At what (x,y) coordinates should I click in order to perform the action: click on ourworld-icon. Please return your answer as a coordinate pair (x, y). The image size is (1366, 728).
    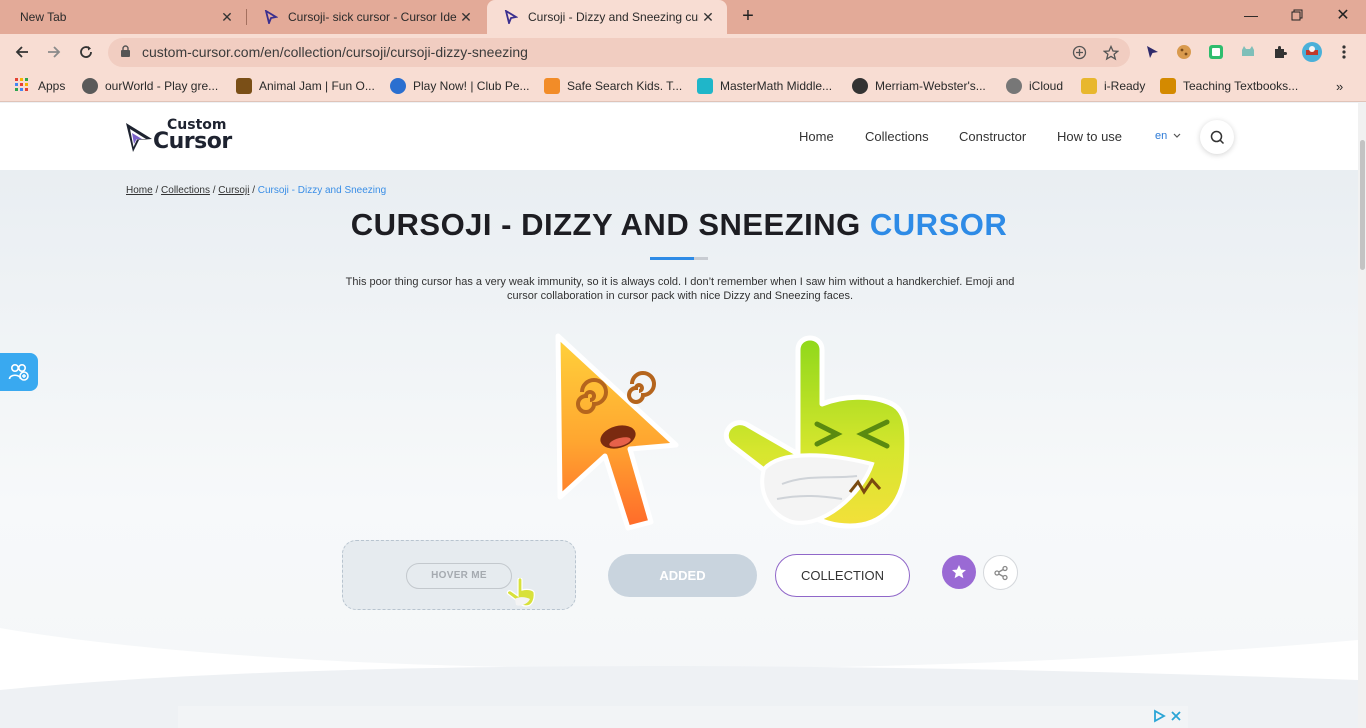
    Looking at the image, I should click on (90, 86).